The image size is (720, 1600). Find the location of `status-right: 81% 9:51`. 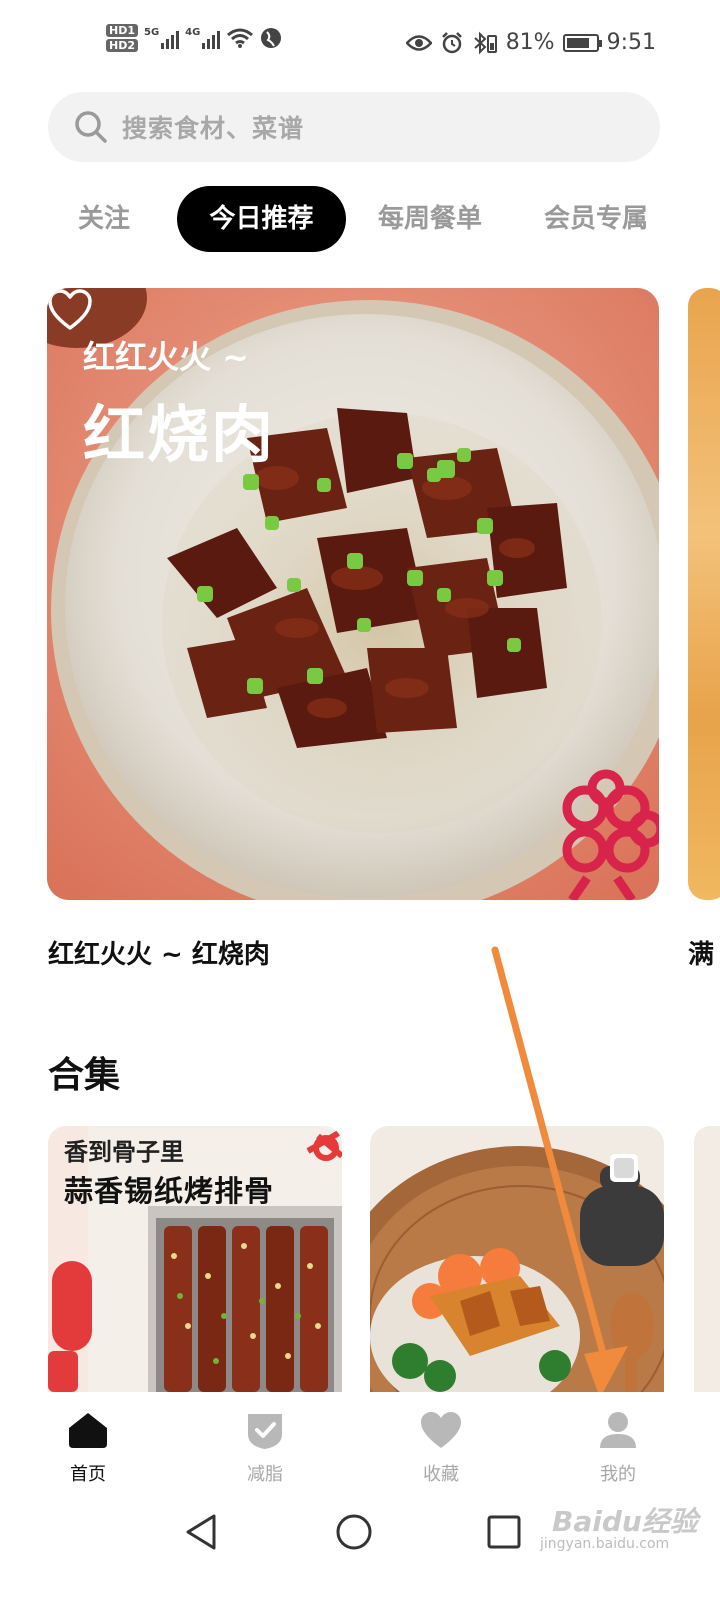

status-right: 81% 9:51 is located at coordinates (530, 42).